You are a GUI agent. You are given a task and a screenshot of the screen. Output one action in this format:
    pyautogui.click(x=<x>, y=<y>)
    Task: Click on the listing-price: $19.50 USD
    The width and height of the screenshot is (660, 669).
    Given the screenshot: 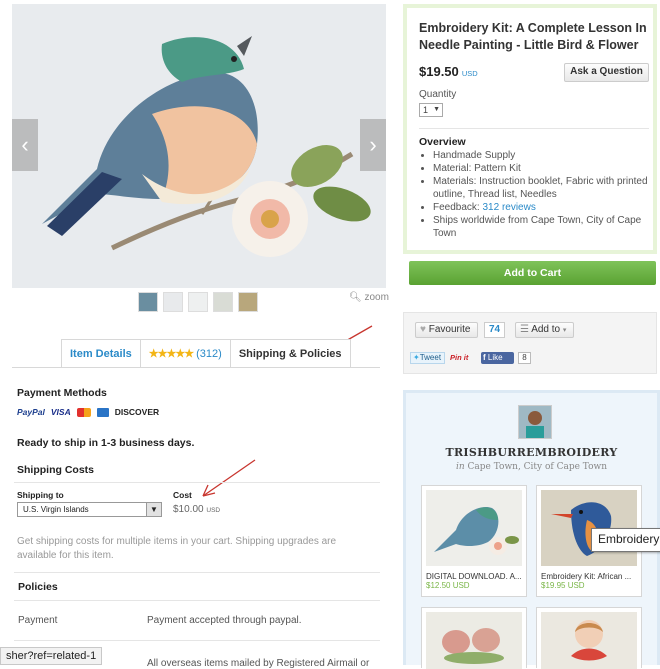 What is the action you would take?
    pyautogui.click(x=448, y=71)
    